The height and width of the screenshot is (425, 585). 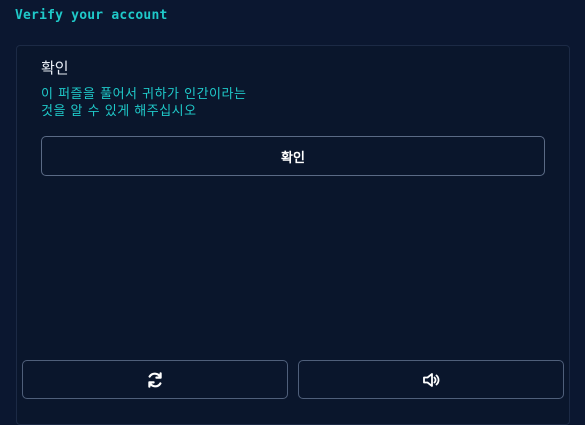 What do you see at coordinates (293, 156) in the screenshot?
I see `confirm-button: 확인` at bounding box center [293, 156].